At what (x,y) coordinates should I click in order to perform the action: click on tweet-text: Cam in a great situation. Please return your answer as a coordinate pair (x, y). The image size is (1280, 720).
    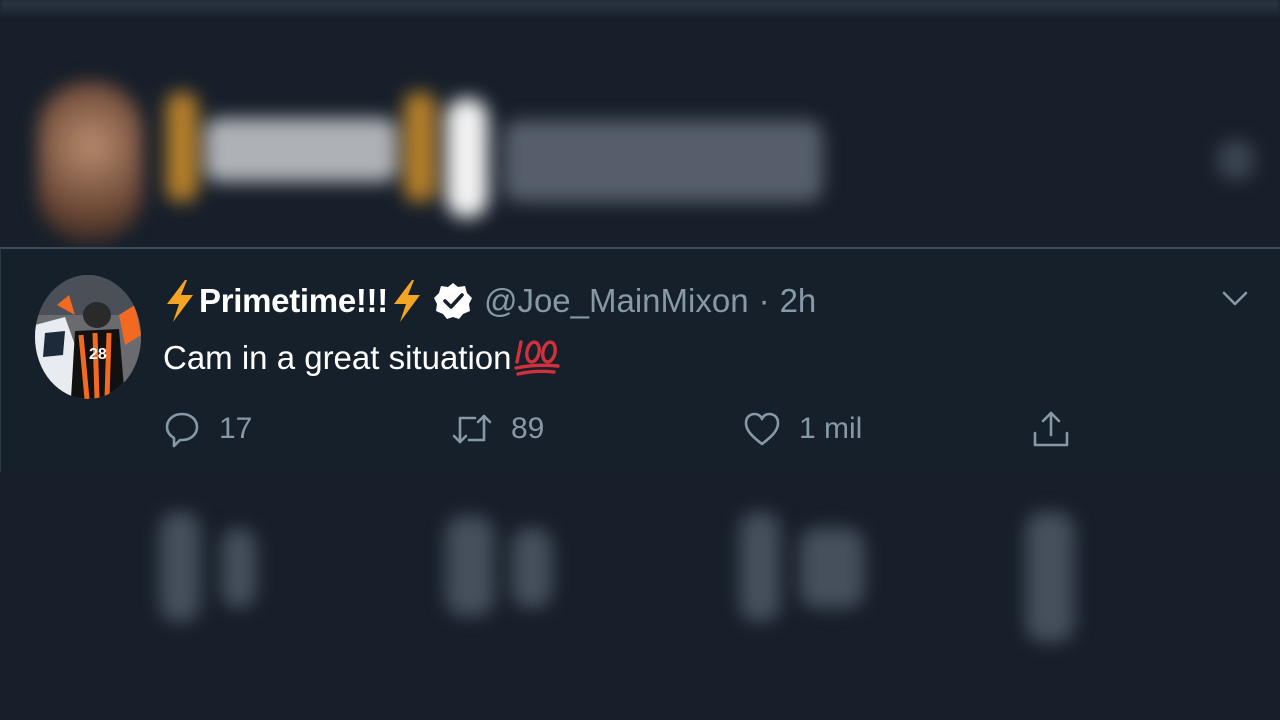
    Looking at the image, I should click on (361, 358).